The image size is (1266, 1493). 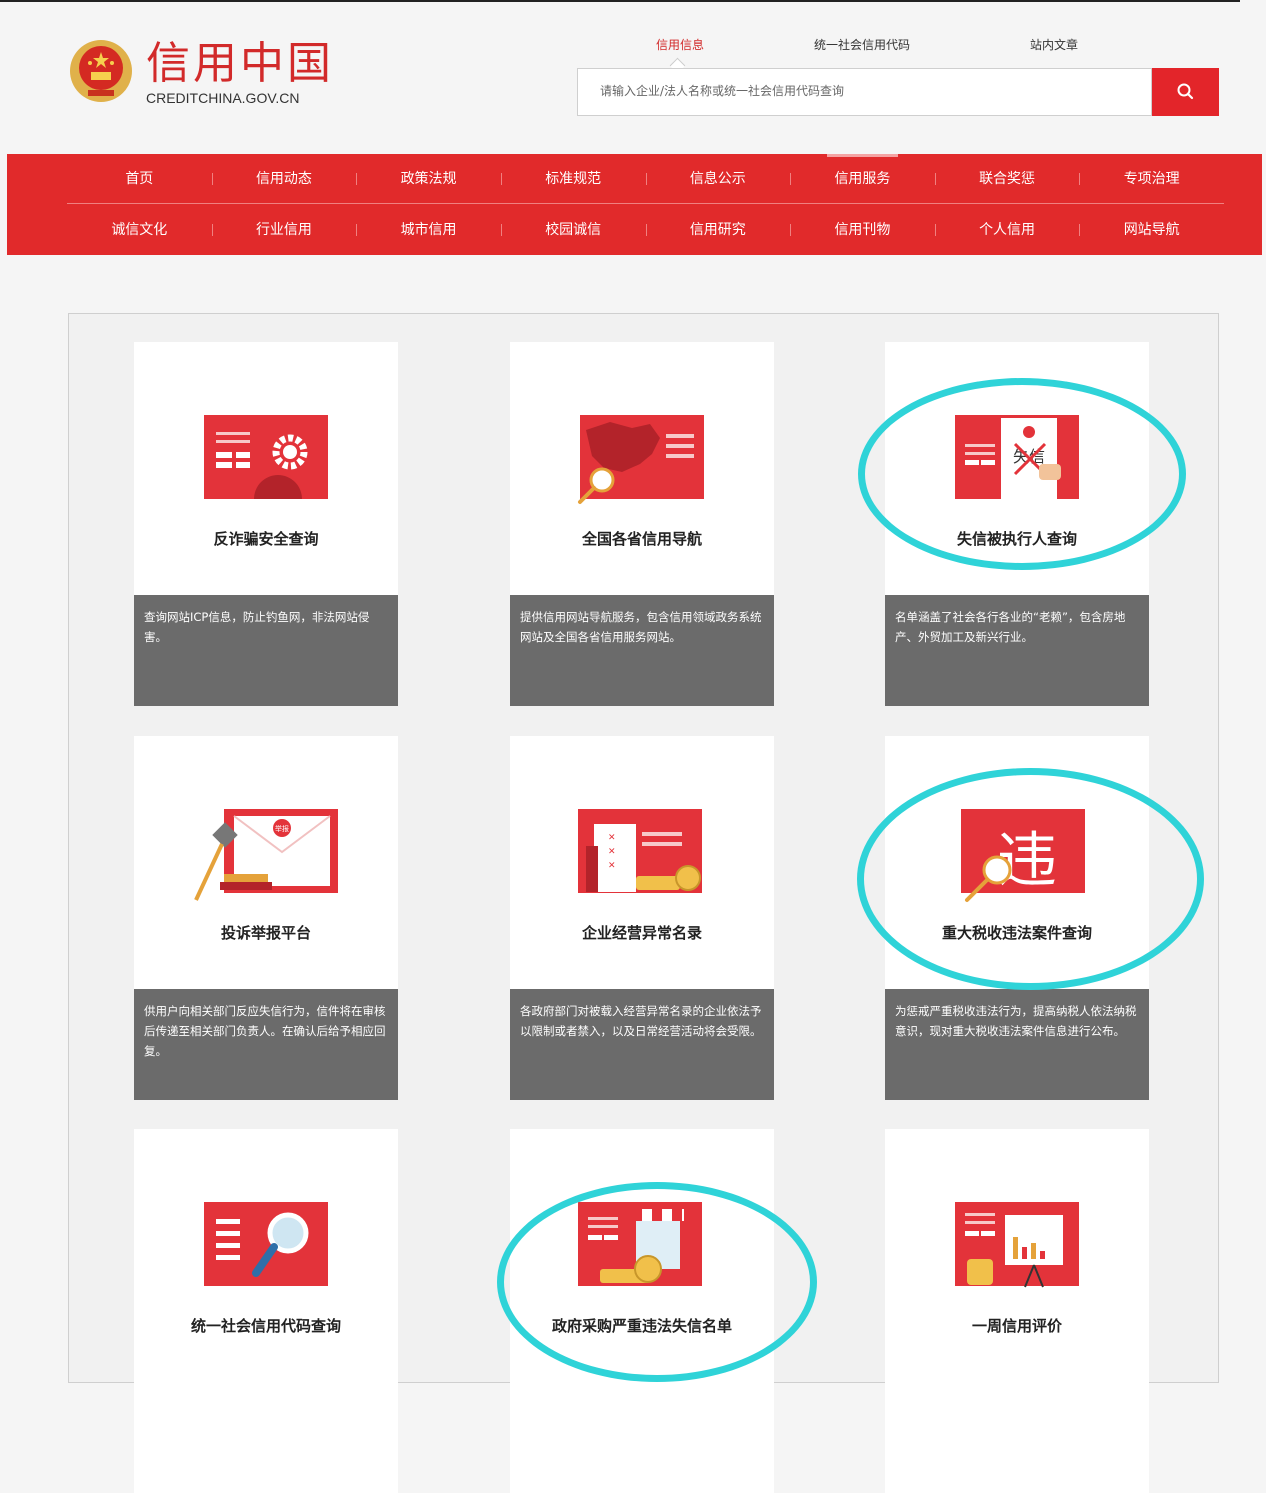 What do you see at coordinates (266, 524) in the screenshot?
I see `service-card-anti-fraud: 反诈骗安全查询 查询网站ICP信息，防止钓鱼网，非法网站侵害。` at bounding box center [266, 524].